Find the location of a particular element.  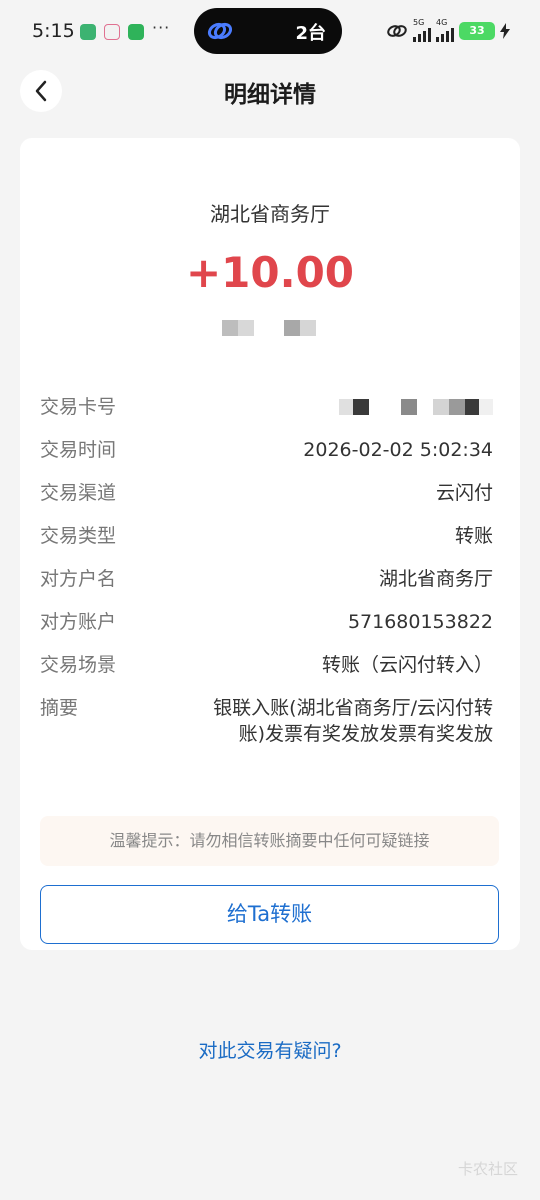

row-value: 湖北省商务厅 is located at coordinates (435, 579).